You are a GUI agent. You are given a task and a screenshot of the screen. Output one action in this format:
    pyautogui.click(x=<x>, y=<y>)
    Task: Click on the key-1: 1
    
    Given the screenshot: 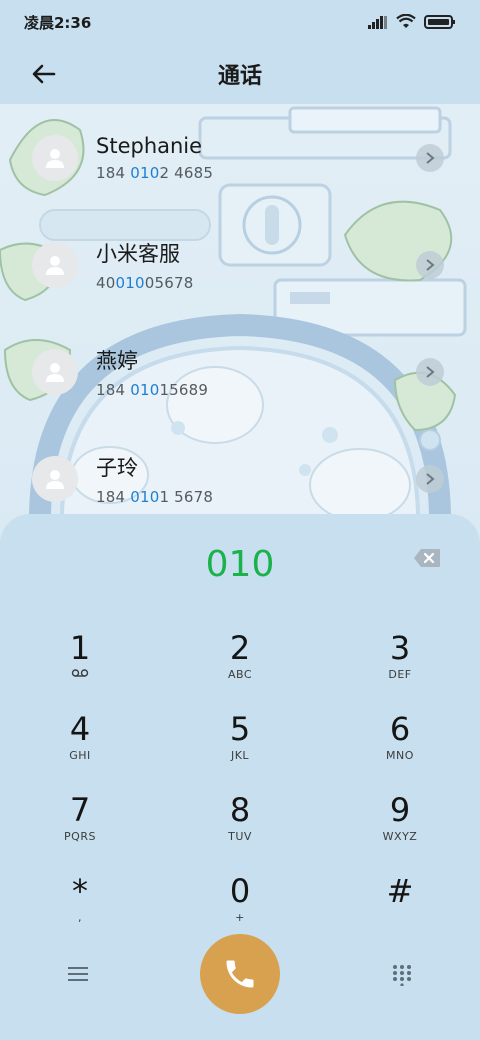 What is the action you would take?
    pyautogui.click(x=80, y=666)
    